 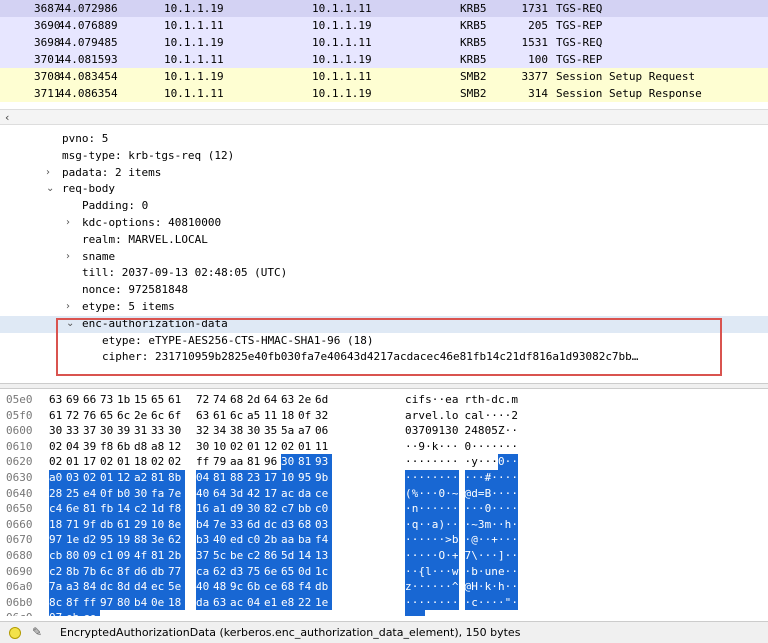 What do you see at coordinates (190, 400) in the screenshot?
I see `hex-bytes: 63 69 66 73 1b 15 65 61 72 74 68 2d 64 63 2e 6d` at bounding box center [190, 400].